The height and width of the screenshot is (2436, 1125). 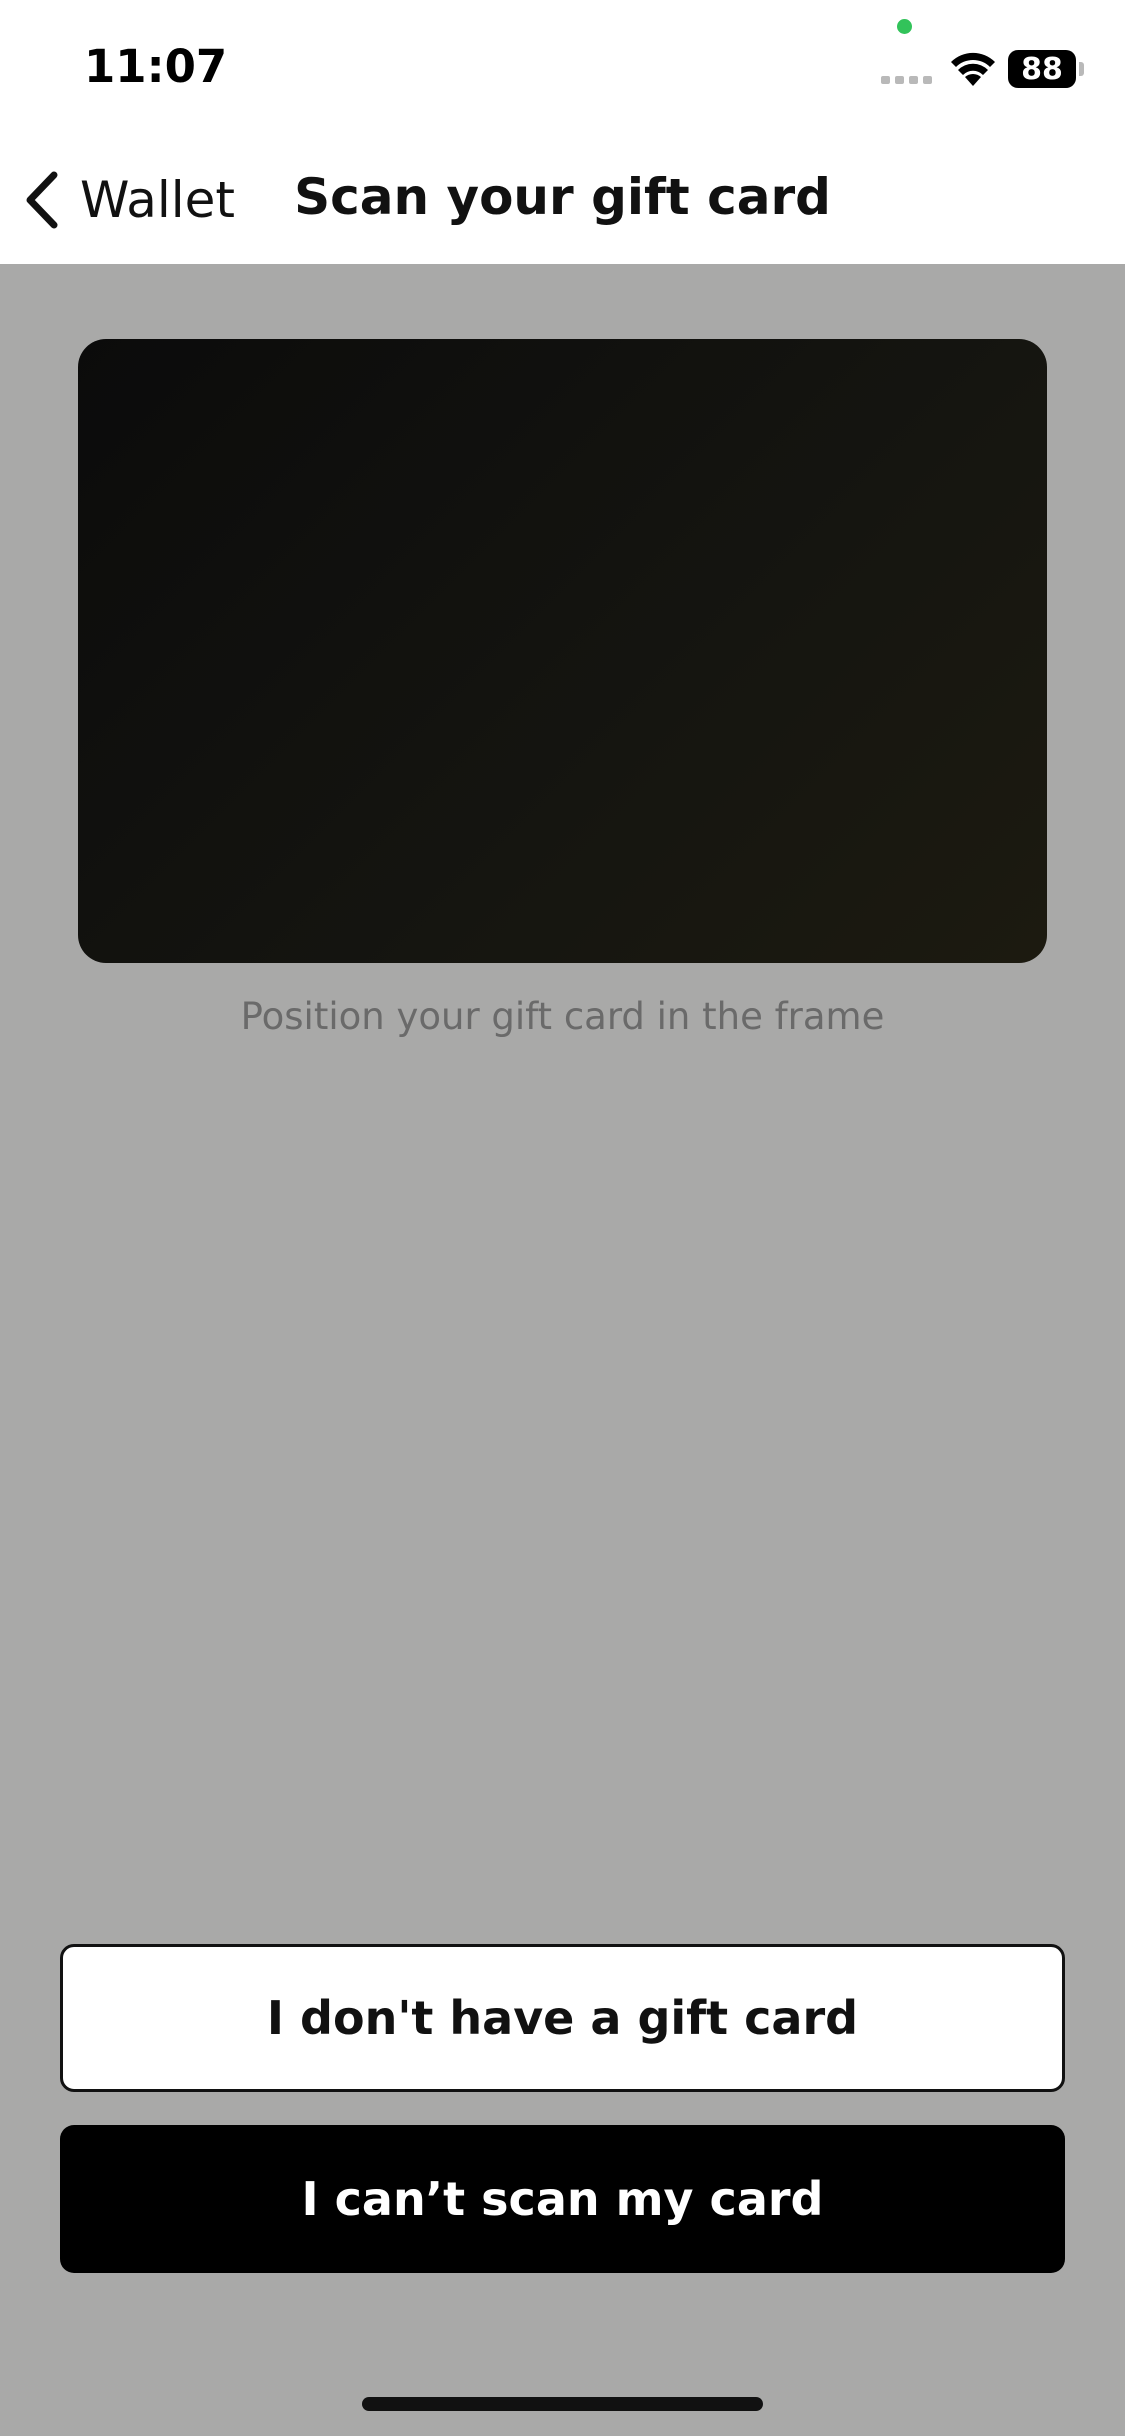 I want to click on no-gift-card-button: I don't have a gift card, so click(x=562, y=2018).